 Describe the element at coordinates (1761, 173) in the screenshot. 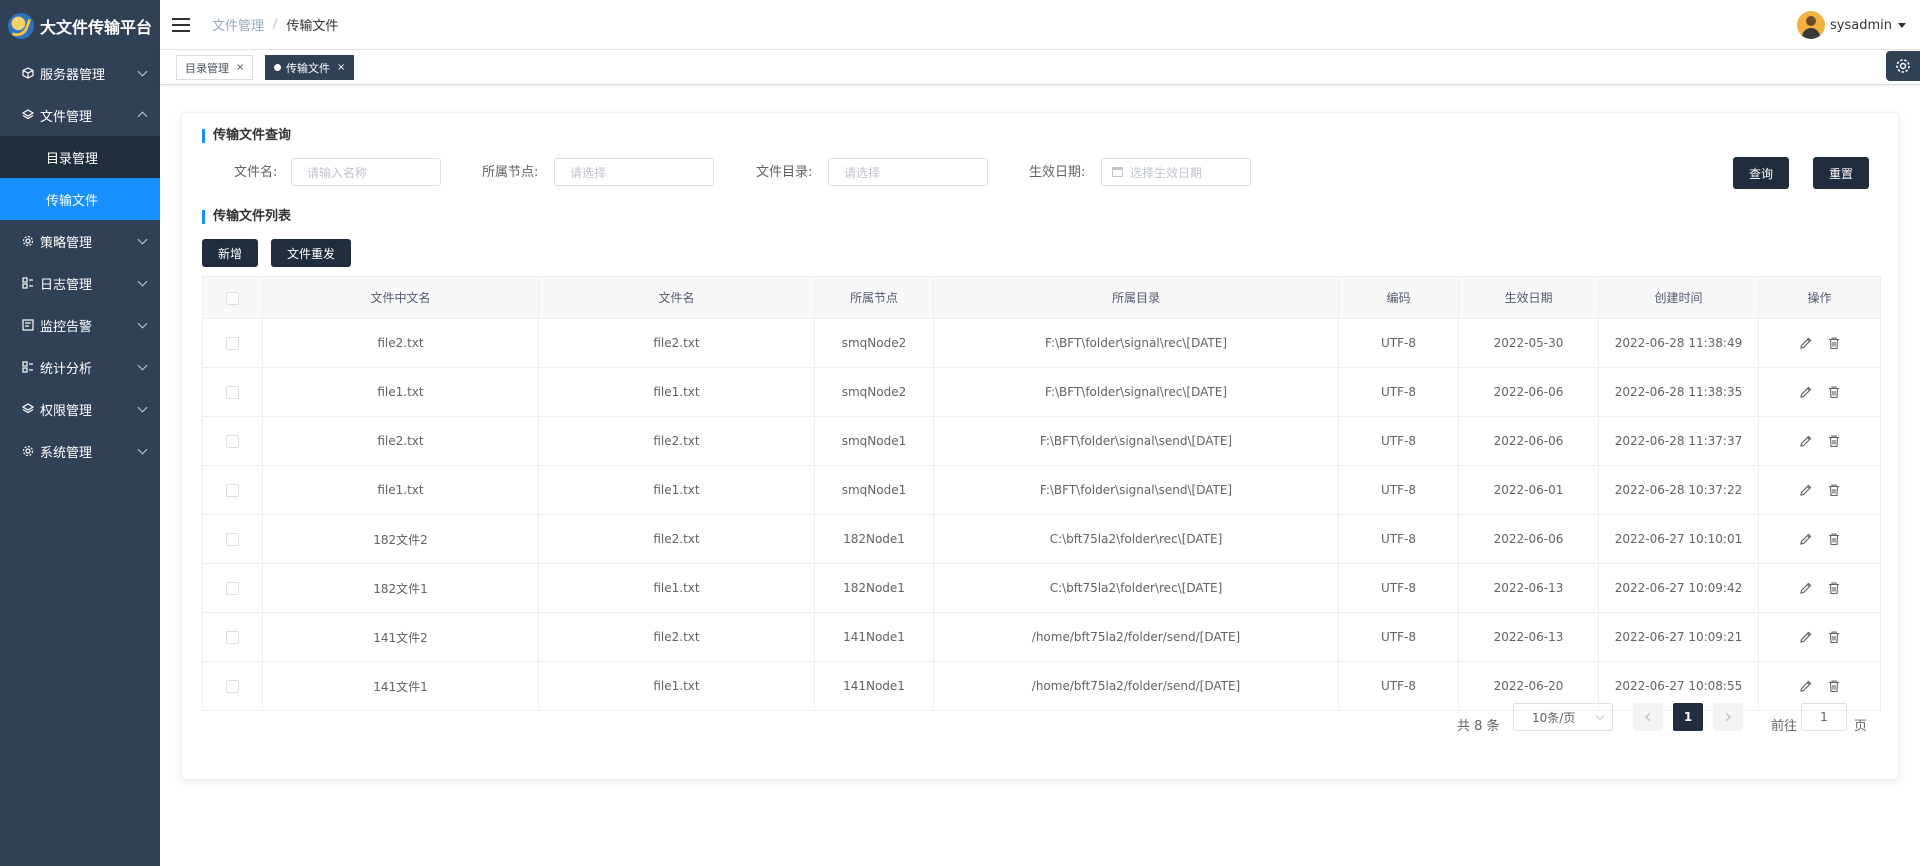

I see `search-button: 查询` at that location.